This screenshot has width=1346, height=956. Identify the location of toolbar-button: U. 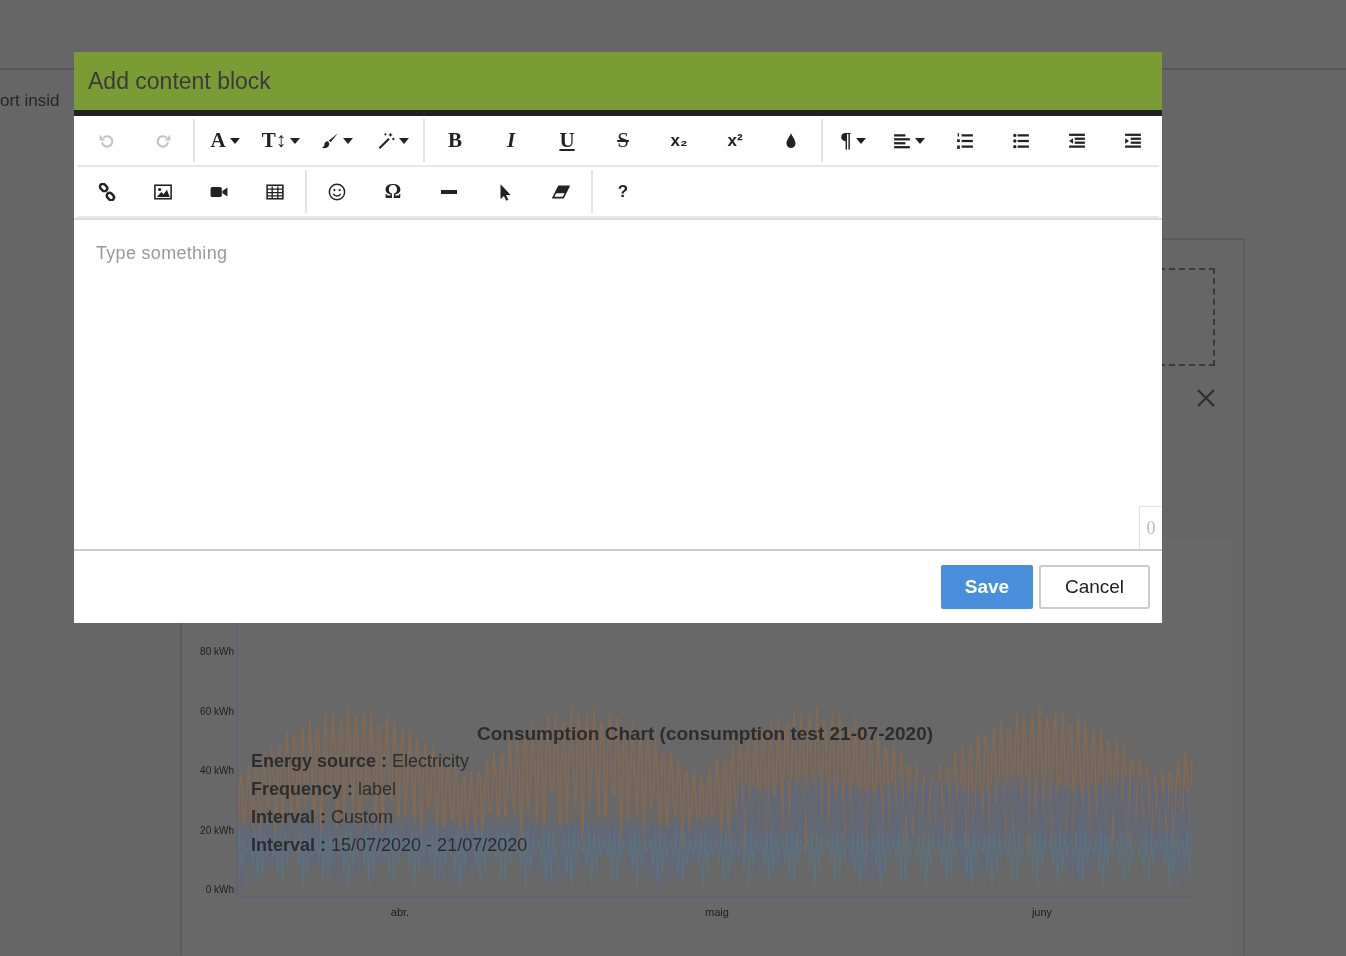
(567, 140).